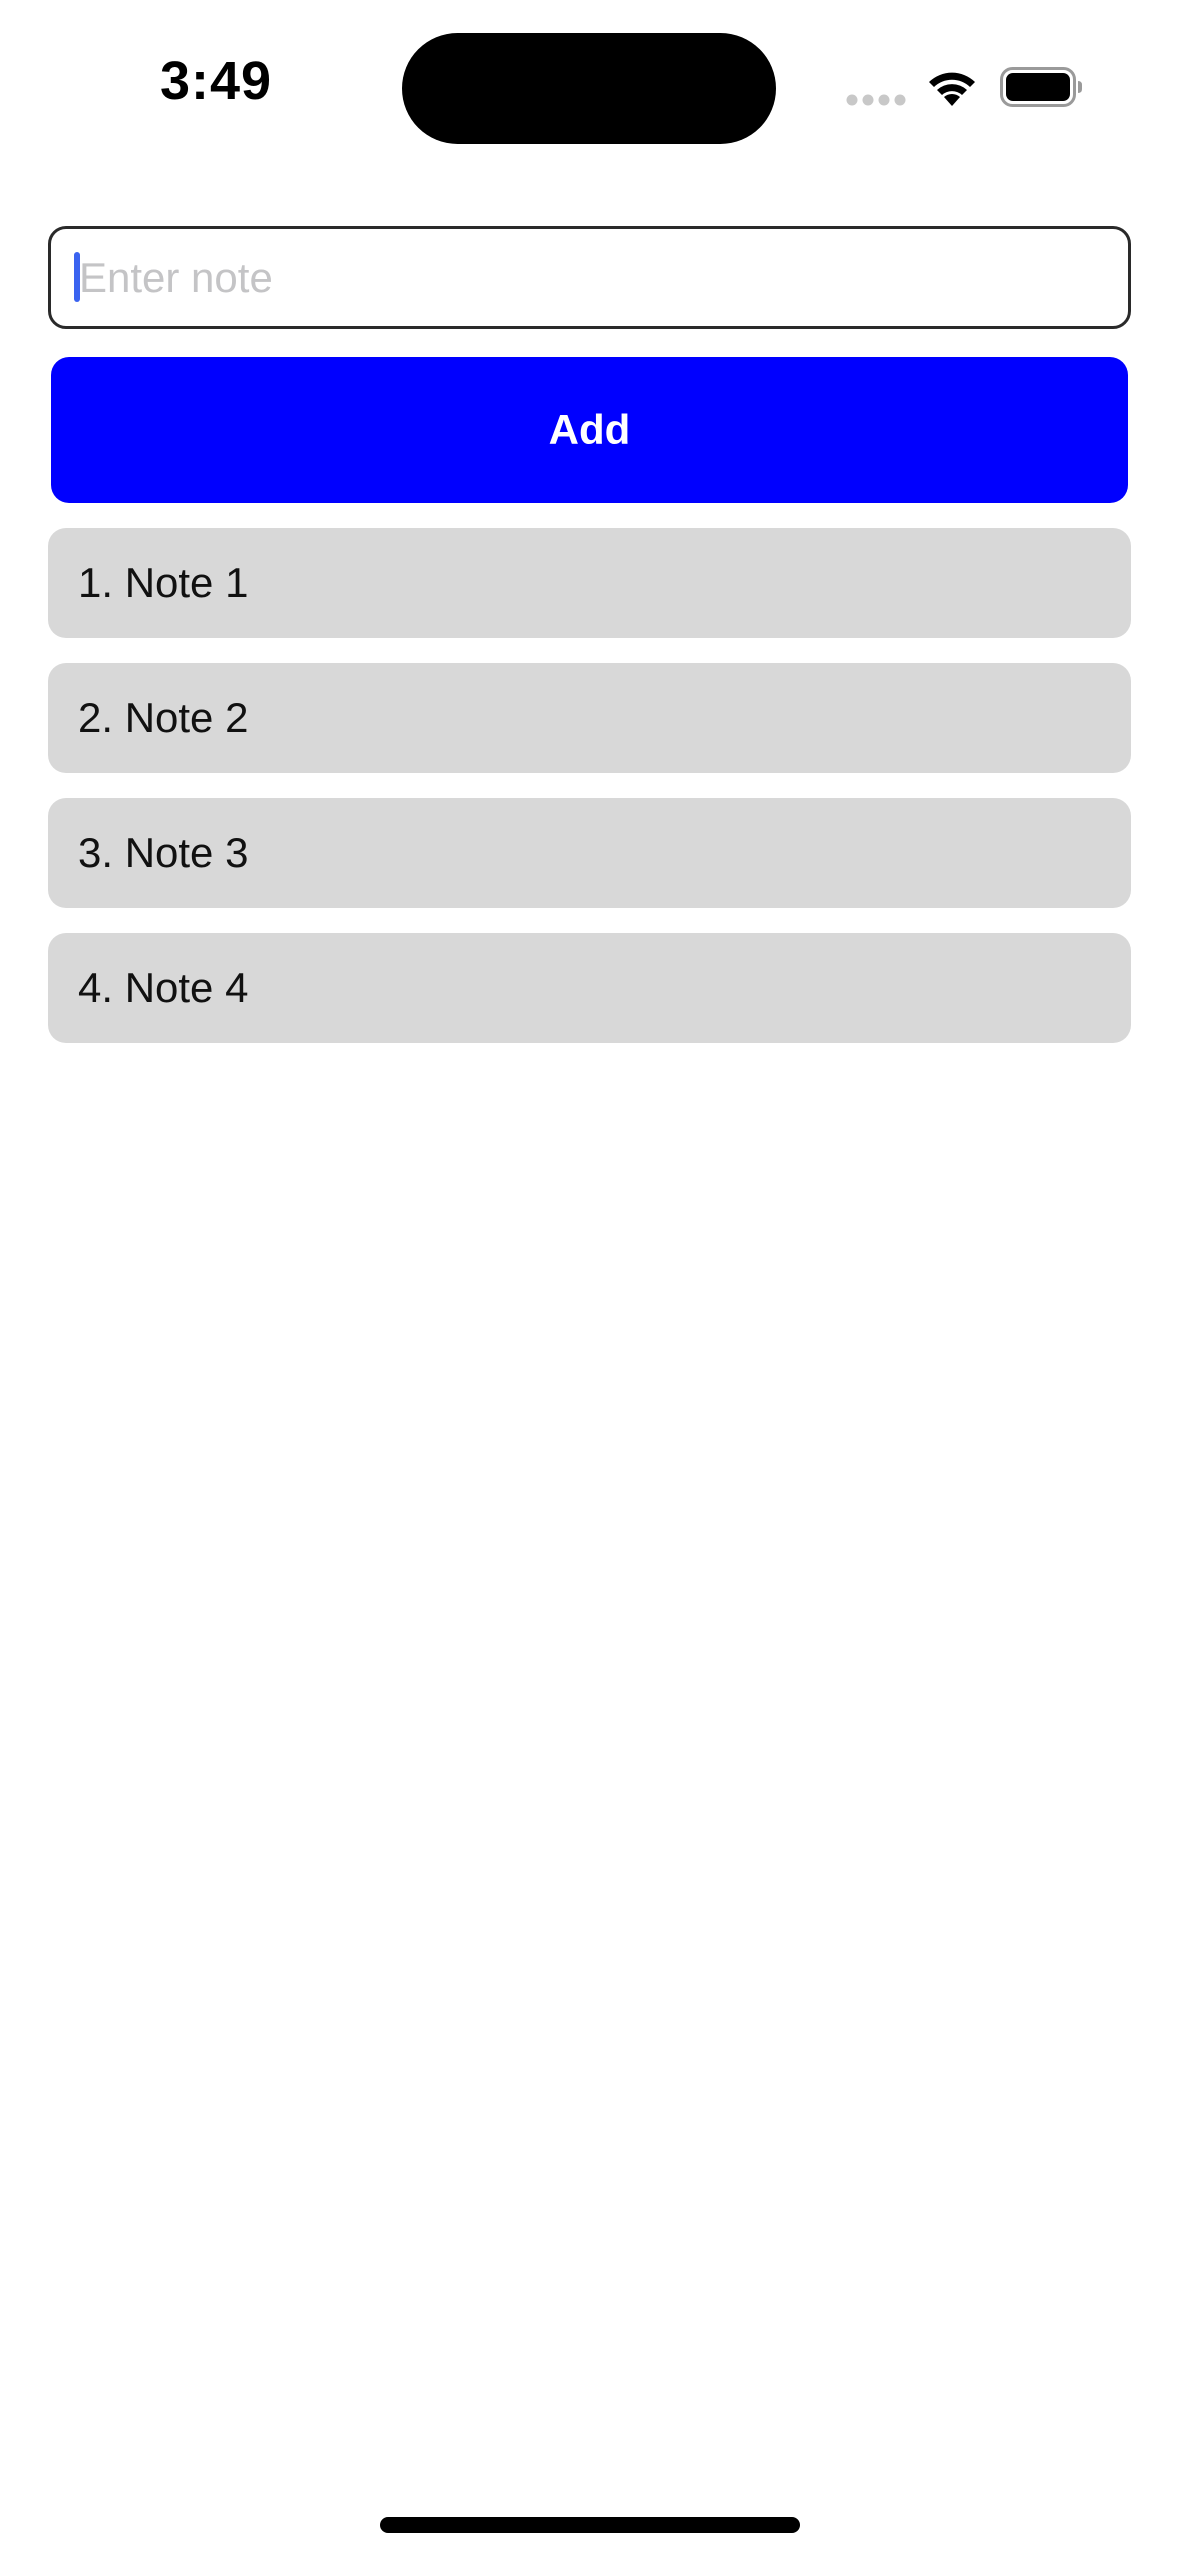 This screenshot has height=2556, width=1179. What do you see at coordinates (216, 81) in the screenshot?
I see `status-time: 3:49` at bounding box center [216, 81].